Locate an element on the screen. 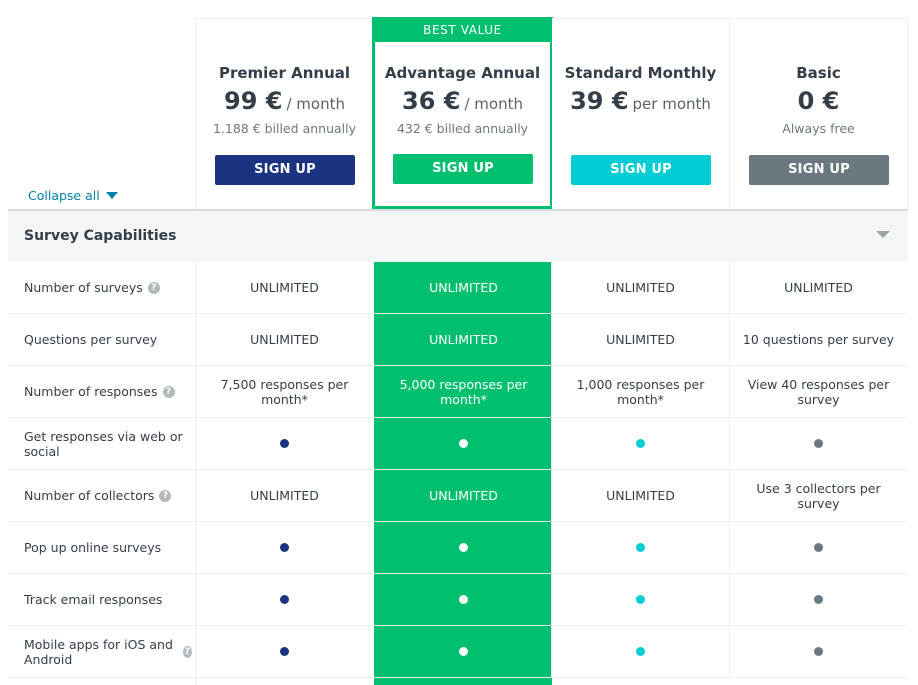 This screenshot has height=685, width=918. plan-price: 39 € per month is located at coordinates (640, 101).